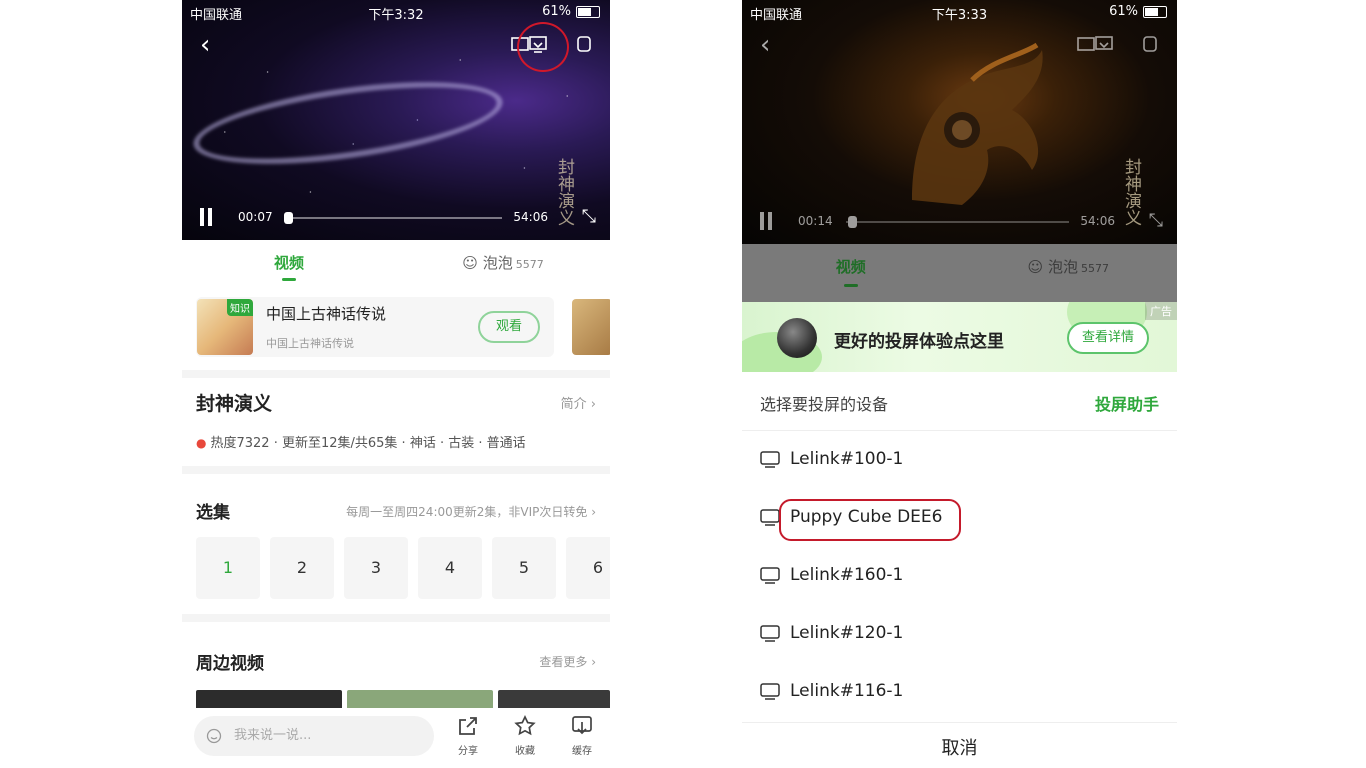  Describe the element at coordinates (959, 12) in the screenshot. I see `status-bar: 中国联通 下午3:33 61%` at that location.